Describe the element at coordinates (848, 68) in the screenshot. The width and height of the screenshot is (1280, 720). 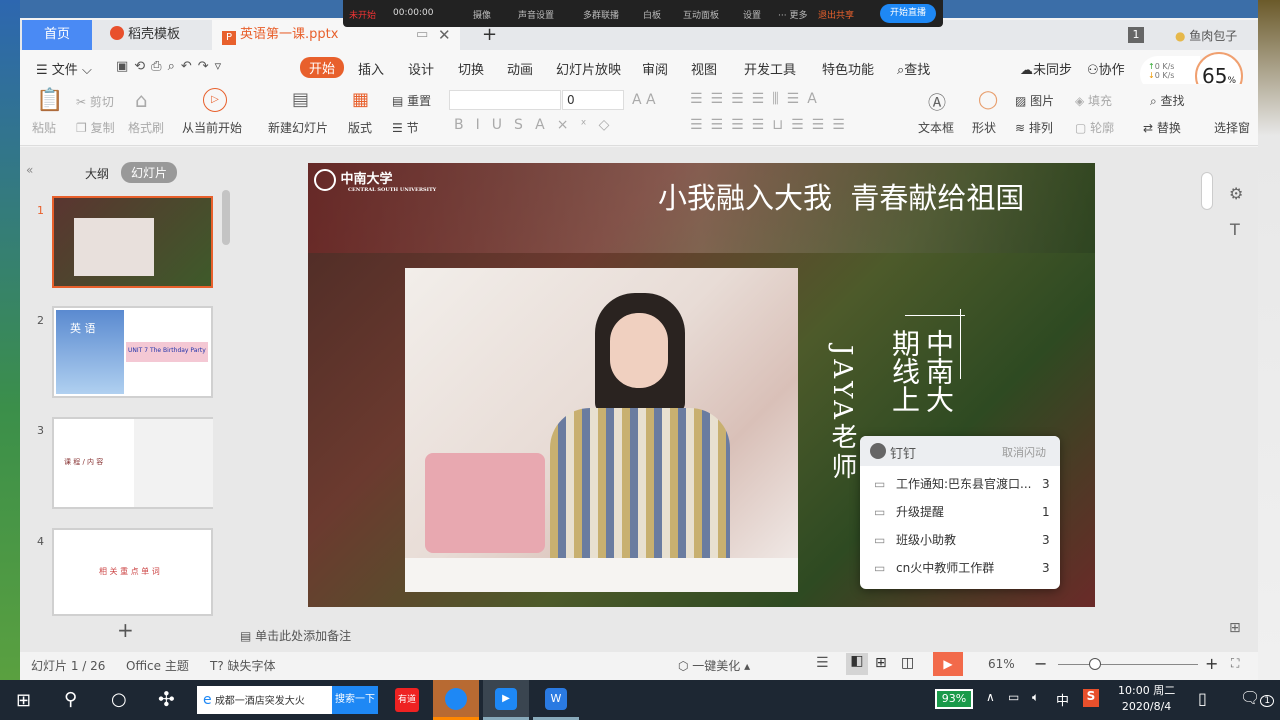
I see `menu-features: 特色功能` at that location.